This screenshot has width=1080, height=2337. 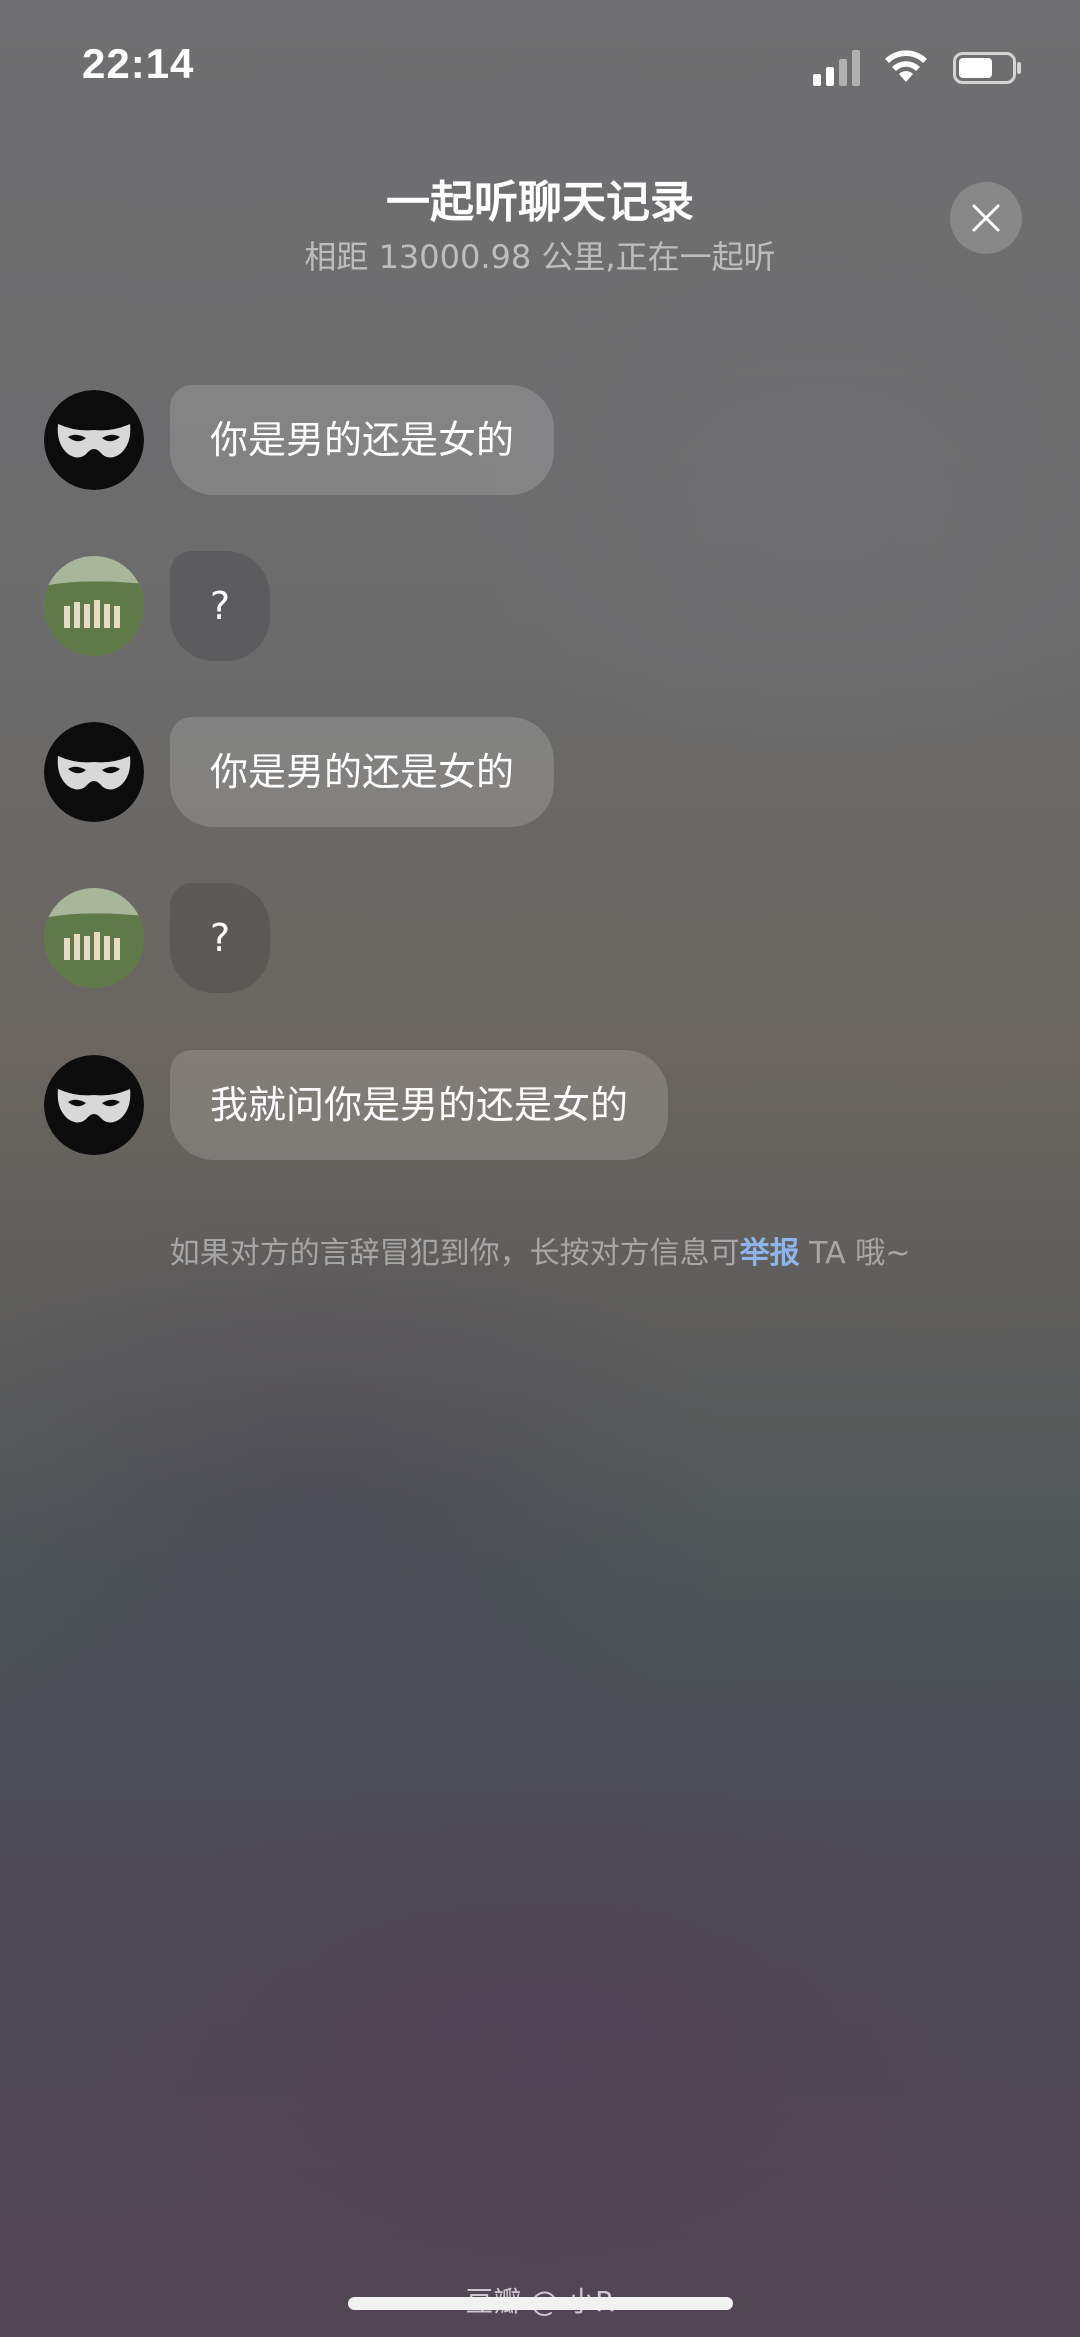 I want to click on message-row: 我就问你是男的还是女的, so click(x=540, y=1105).